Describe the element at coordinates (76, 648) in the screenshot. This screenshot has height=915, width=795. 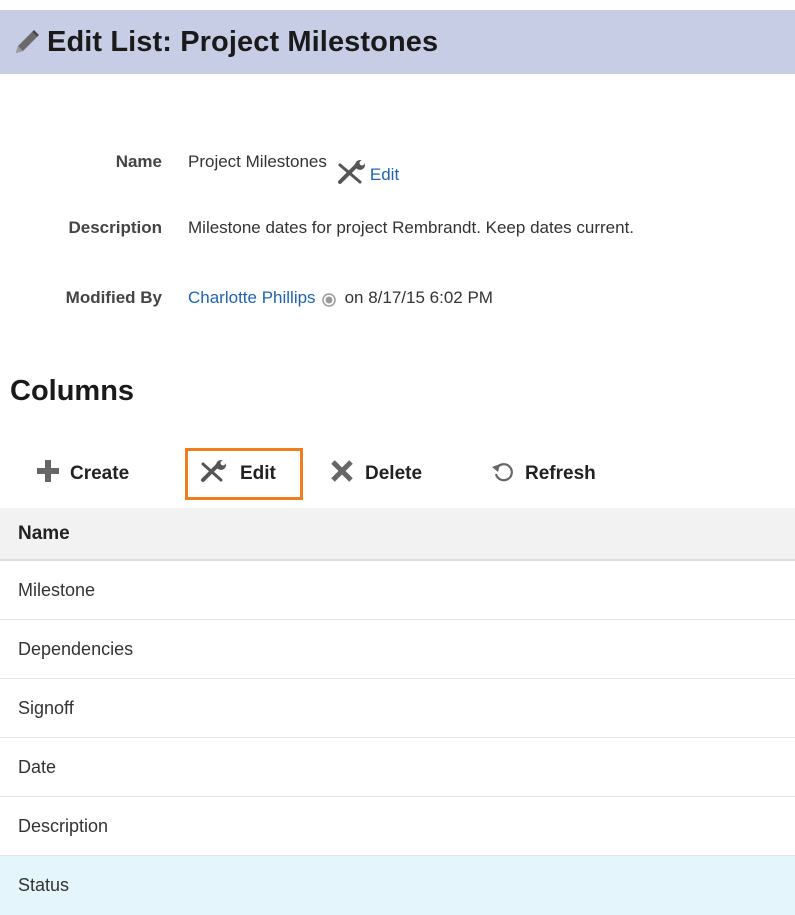
I see `row-name: Dependencies` at that location.